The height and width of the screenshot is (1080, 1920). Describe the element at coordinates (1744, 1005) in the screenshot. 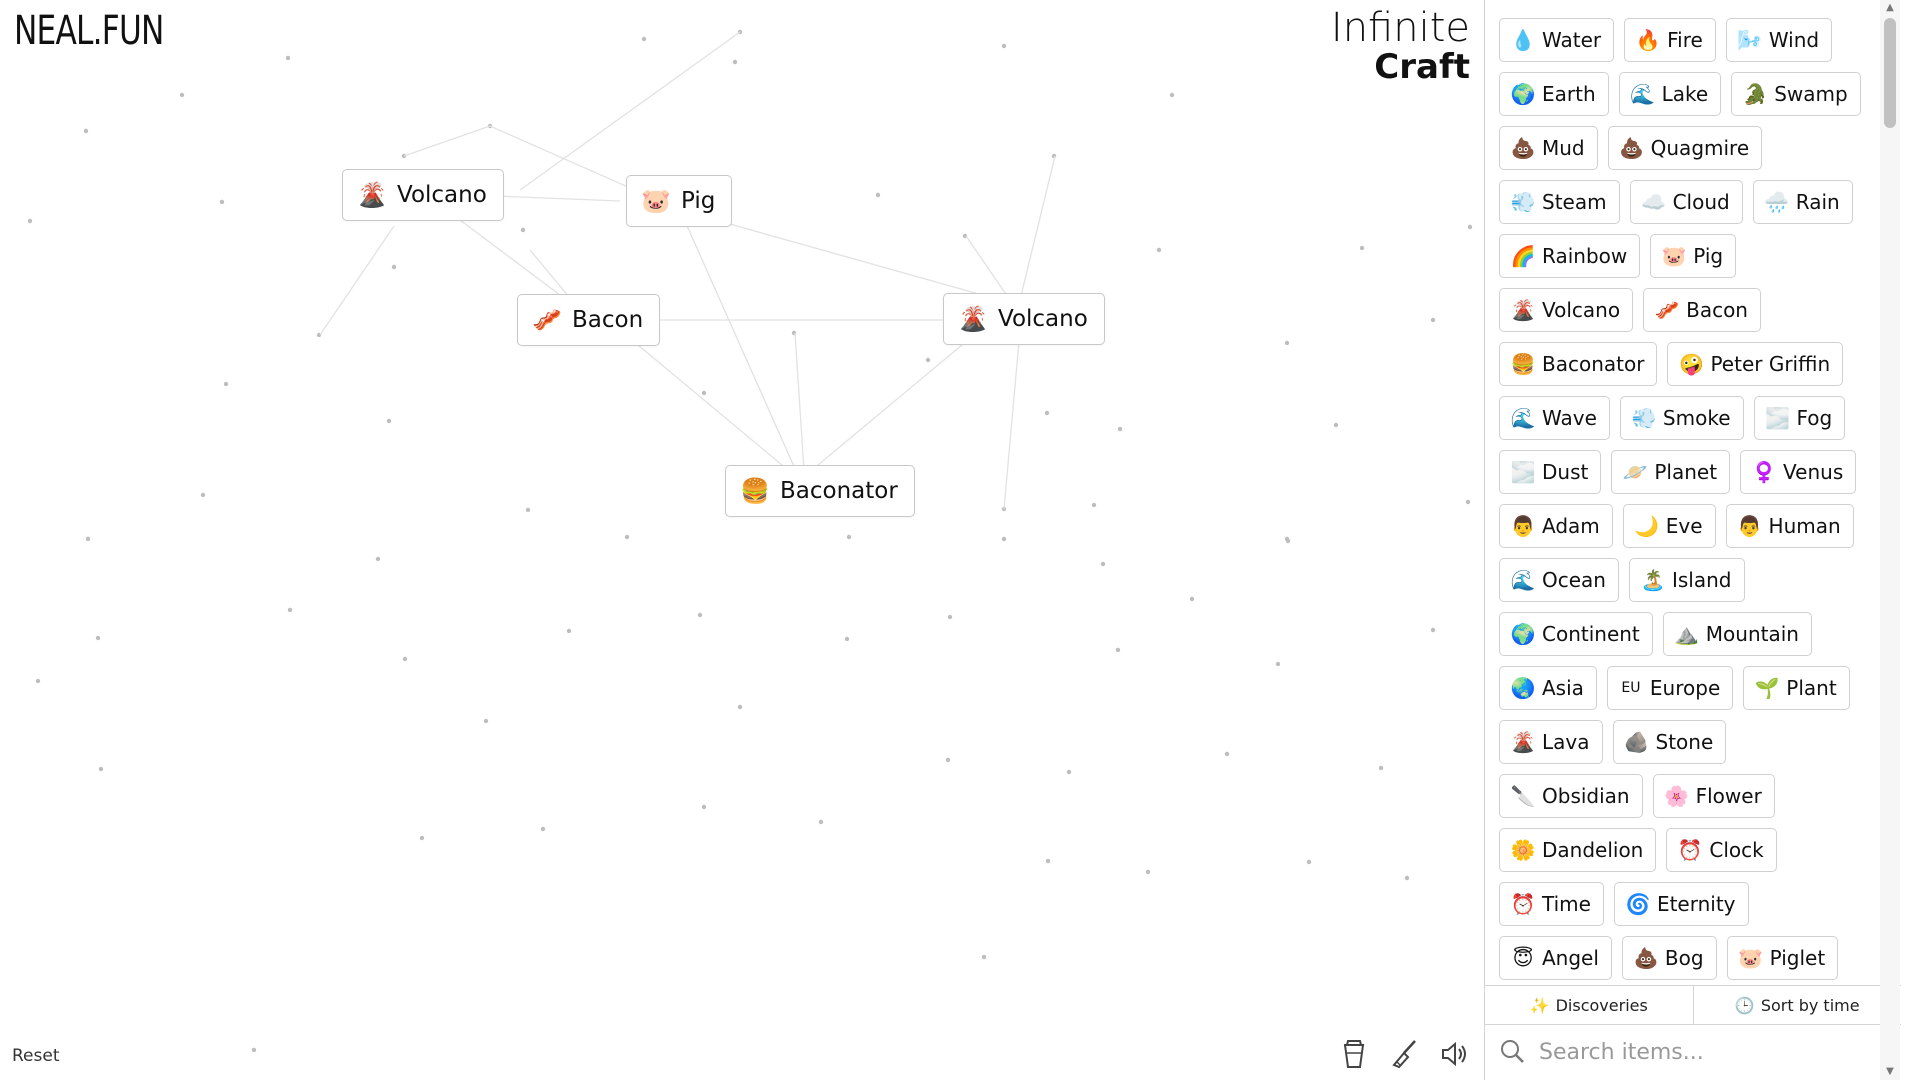

I see `clock-icon: 🕒` at that location.